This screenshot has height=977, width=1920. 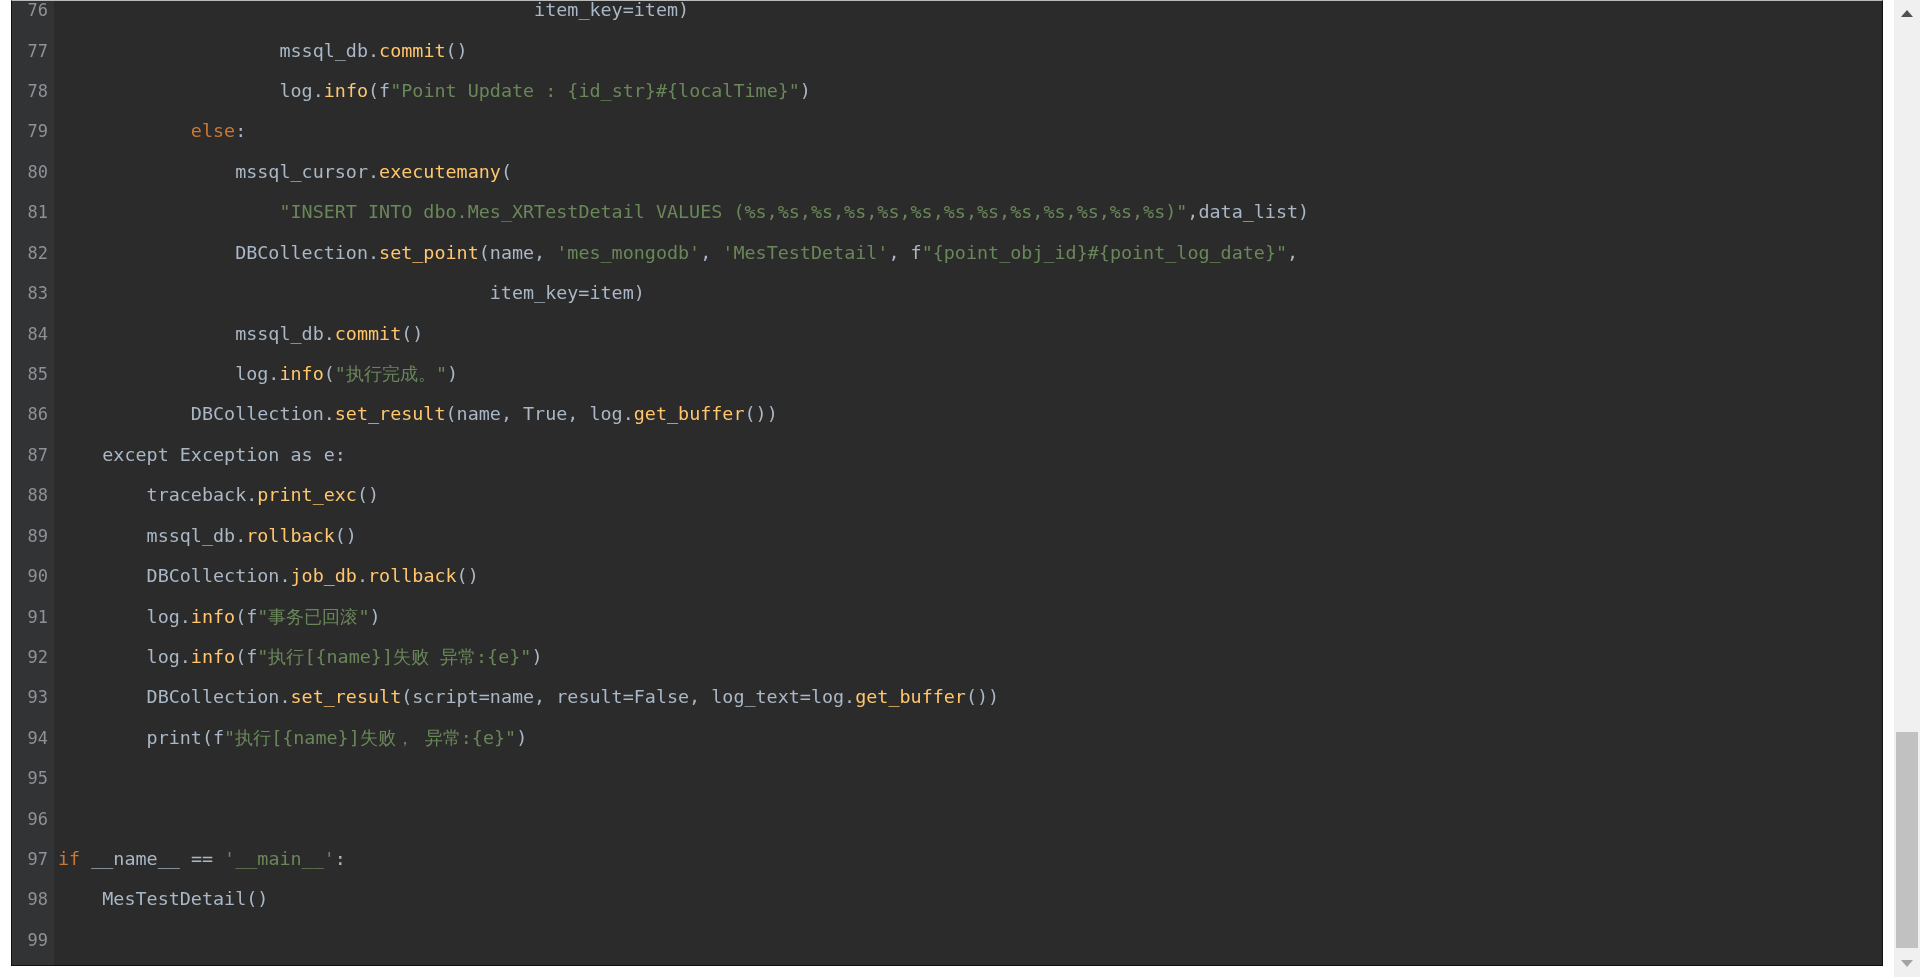 What do you see at coordinates (202, 859) in the screenshot?
I see `code-line: if __name__ == '__main__':` at bounding box center [202, 859].